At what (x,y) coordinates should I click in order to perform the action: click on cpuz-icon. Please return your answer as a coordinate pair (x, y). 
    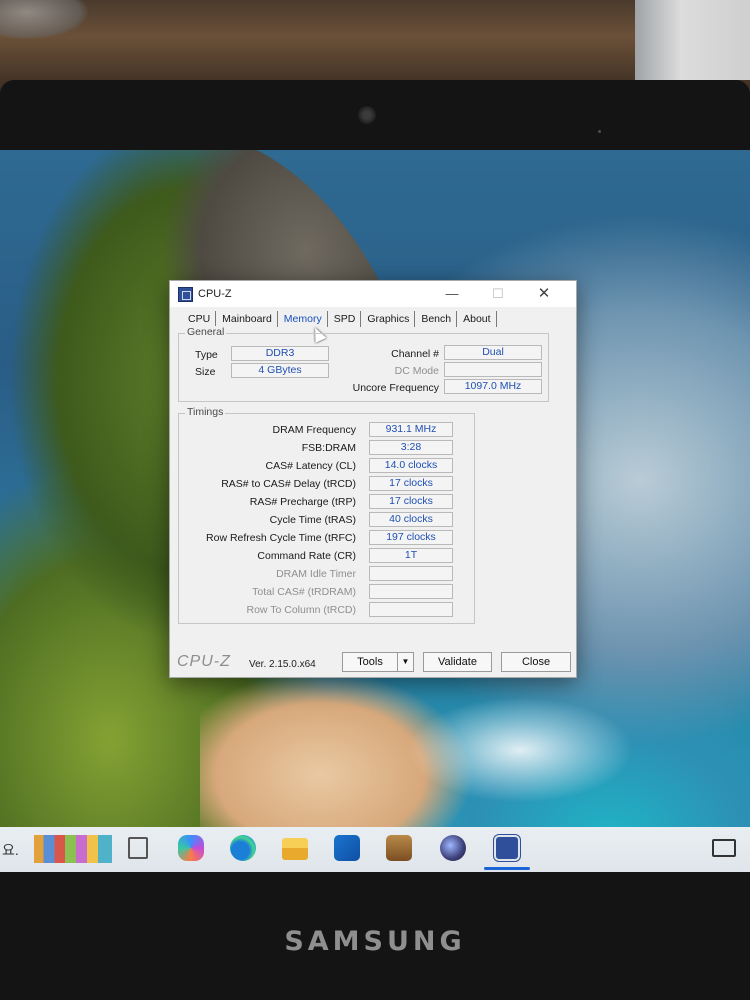
    Looking at the image, I should click on (507, 848).